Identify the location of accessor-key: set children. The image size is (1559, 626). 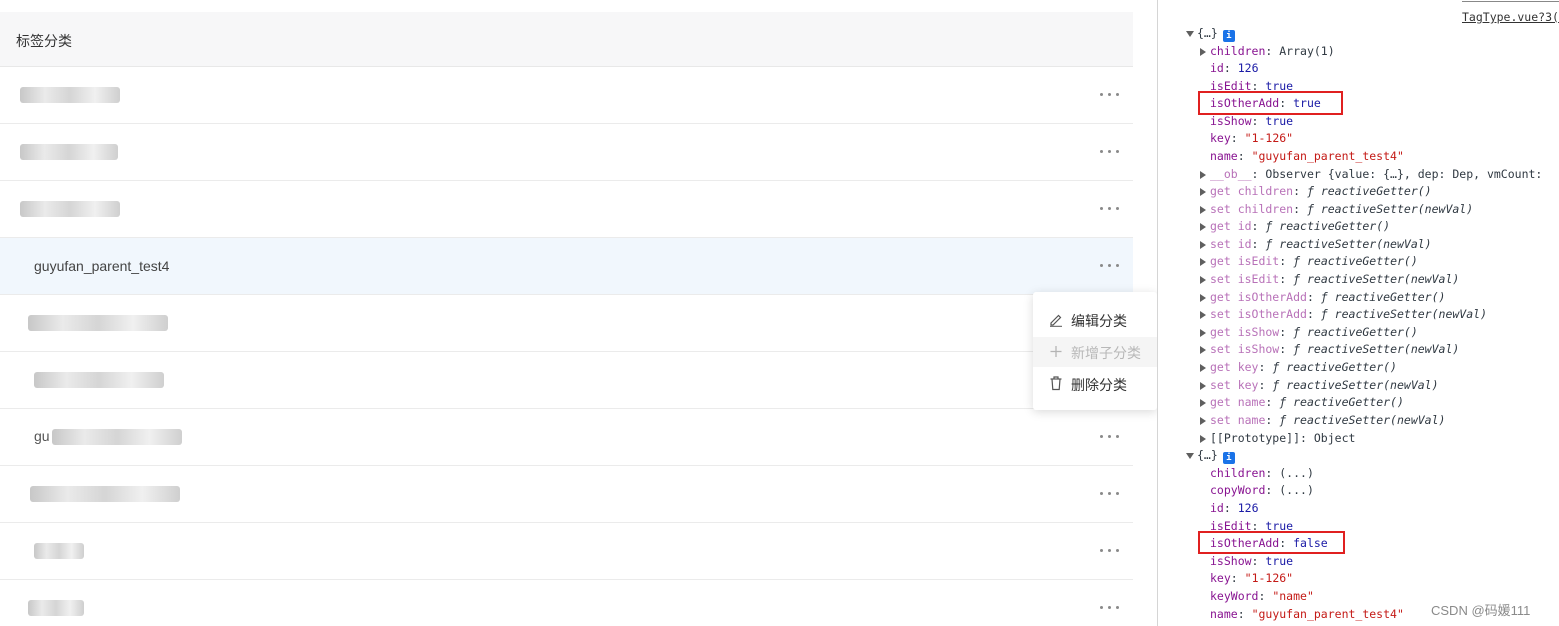
(1252, 209).